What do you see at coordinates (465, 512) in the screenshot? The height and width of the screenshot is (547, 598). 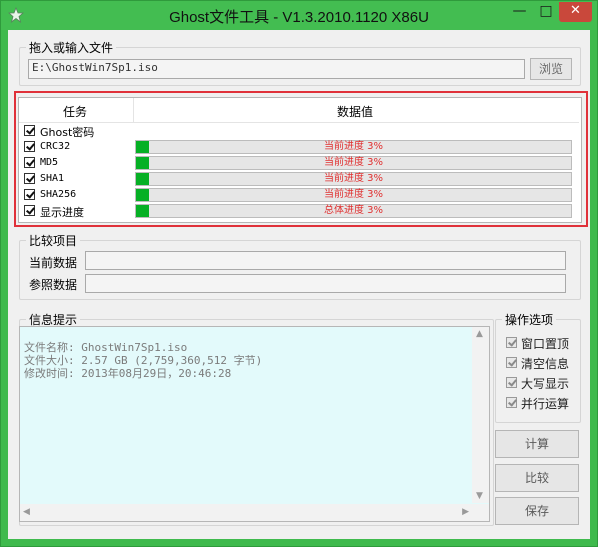 I see `scroll-right-arrow-icon: ▶` at bounding box center [465, 512].